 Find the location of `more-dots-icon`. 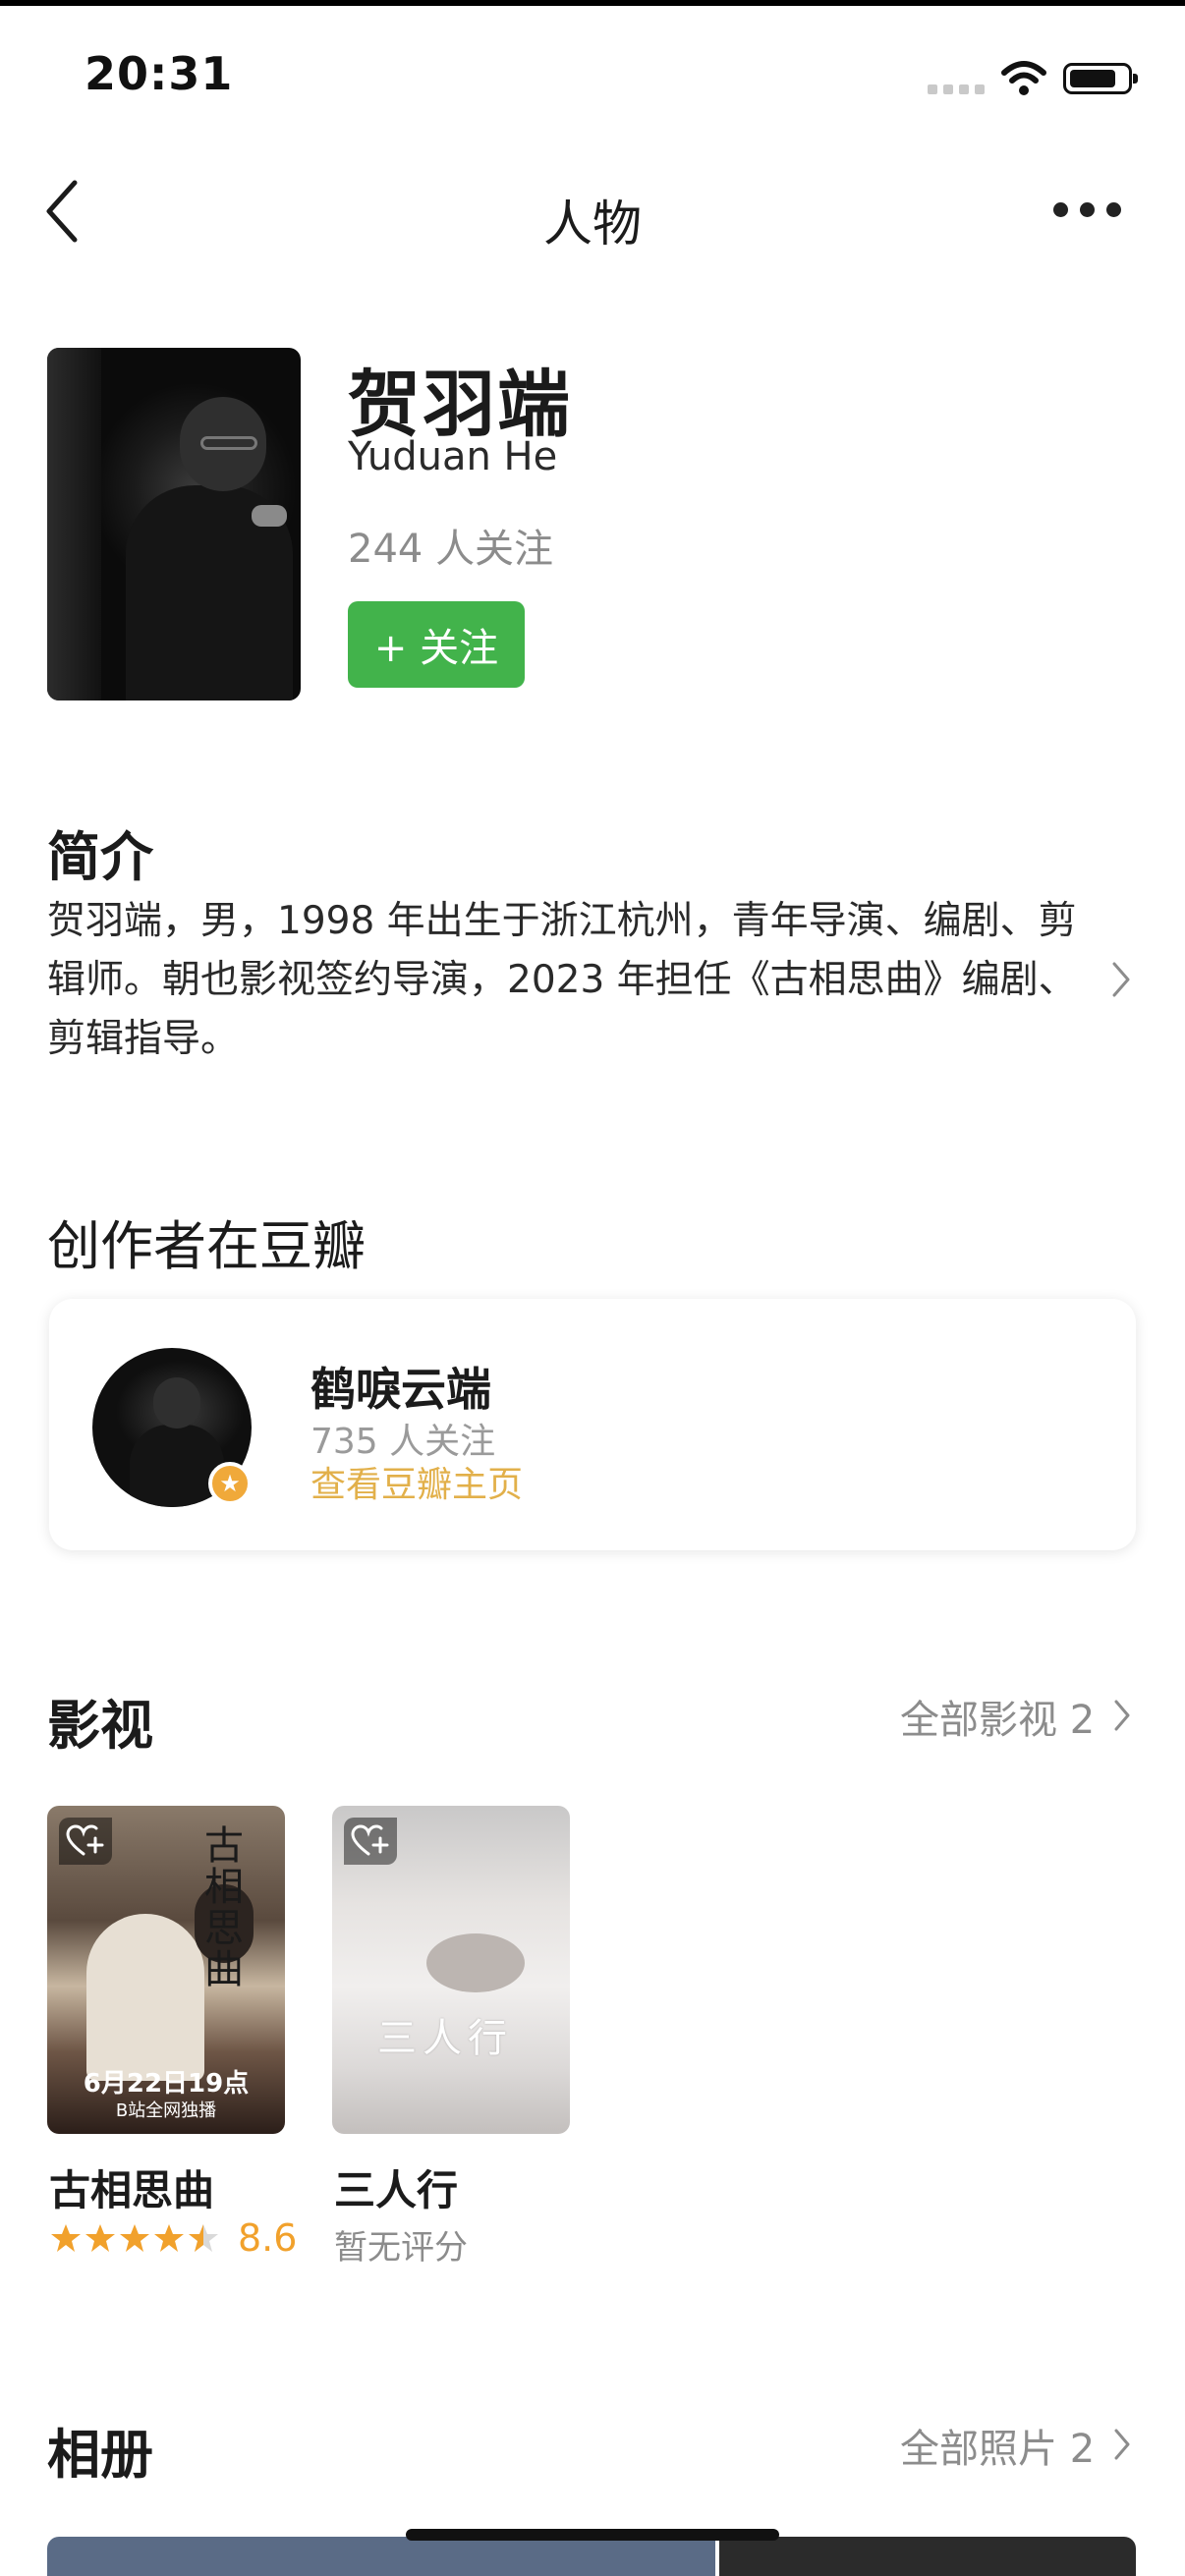

more-dots-icon is located at coordinates (1088, 210).